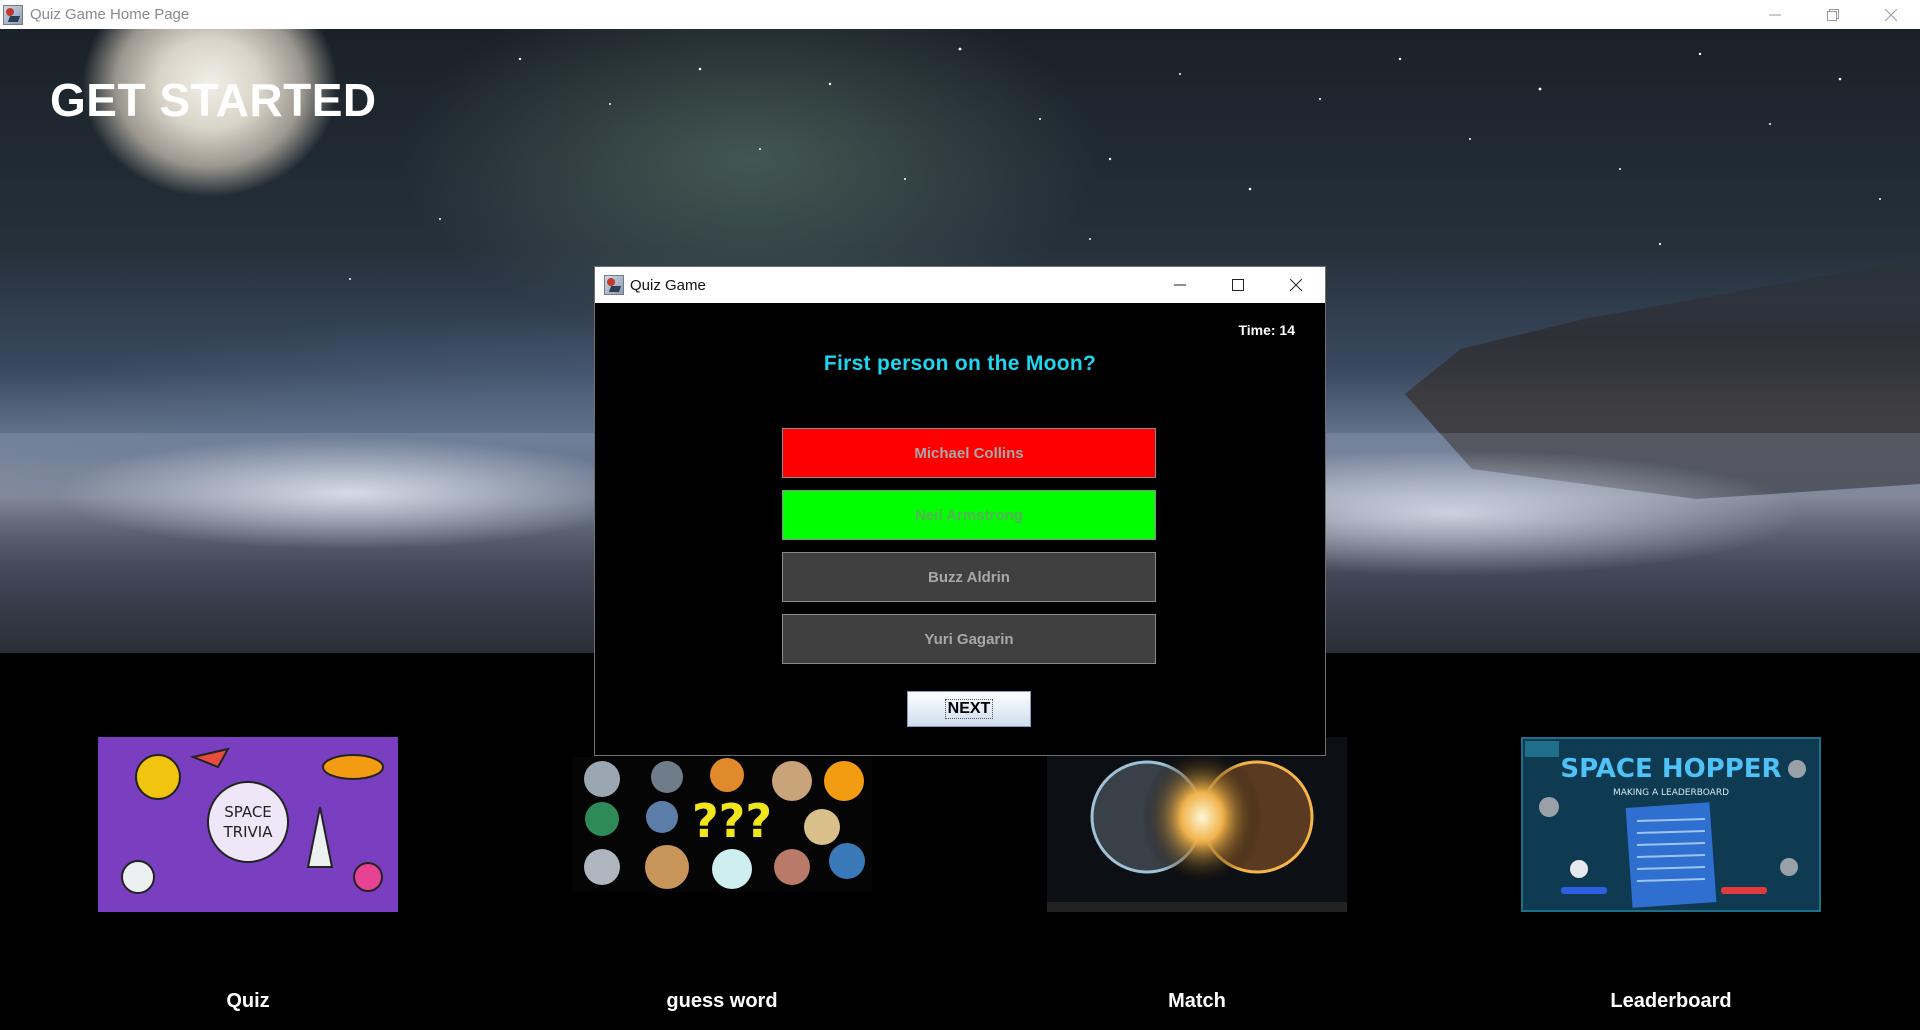 This screenshot has width=1920, height=1030. I want to click on answer-button-3: Buzz Aldrin, so click(969, 577).